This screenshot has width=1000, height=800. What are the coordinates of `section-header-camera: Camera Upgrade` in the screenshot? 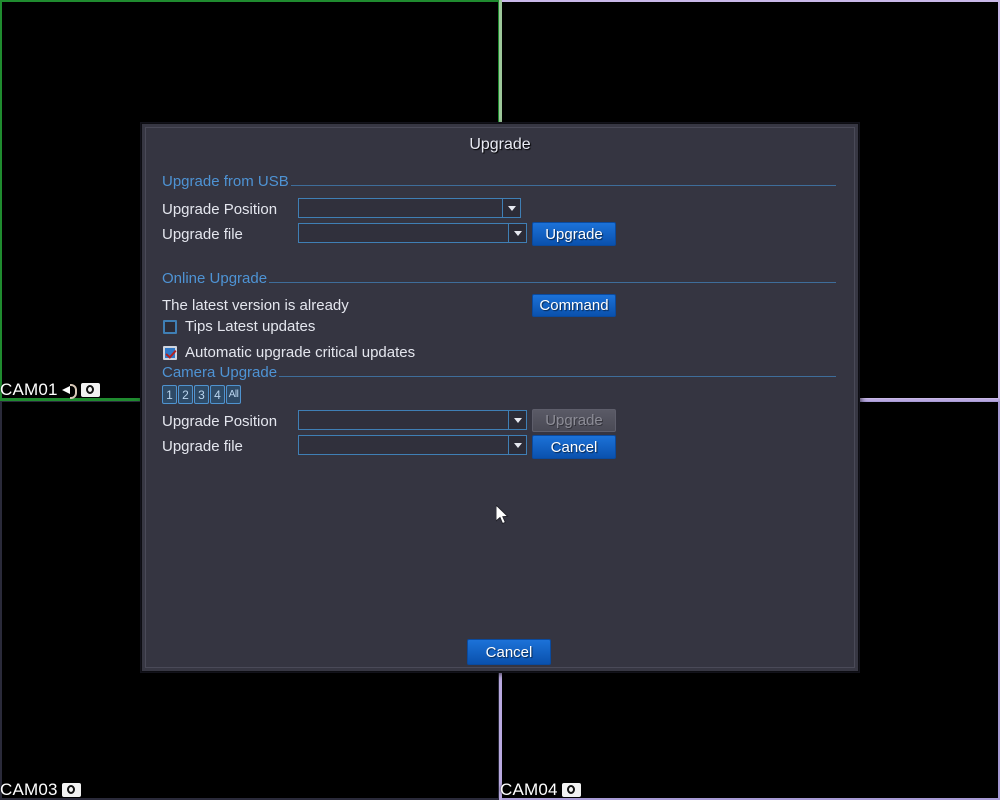 It's located at (499, 372).